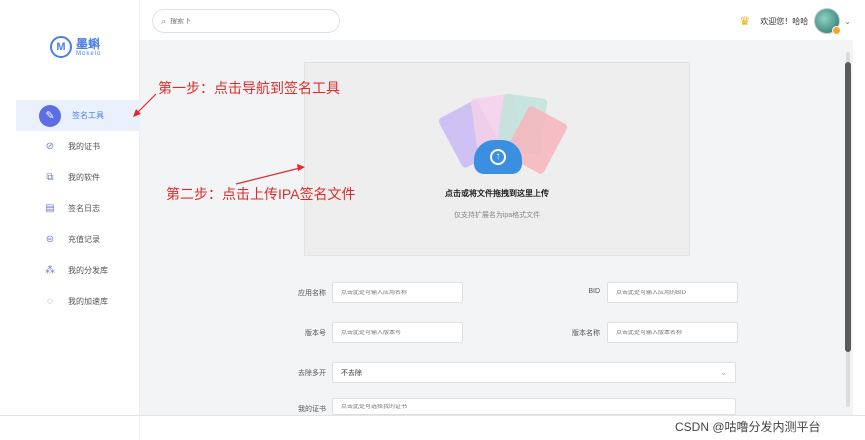  Describe the element at coordinates (676, 292) in the screenshot. I see `bid-input` at that location.